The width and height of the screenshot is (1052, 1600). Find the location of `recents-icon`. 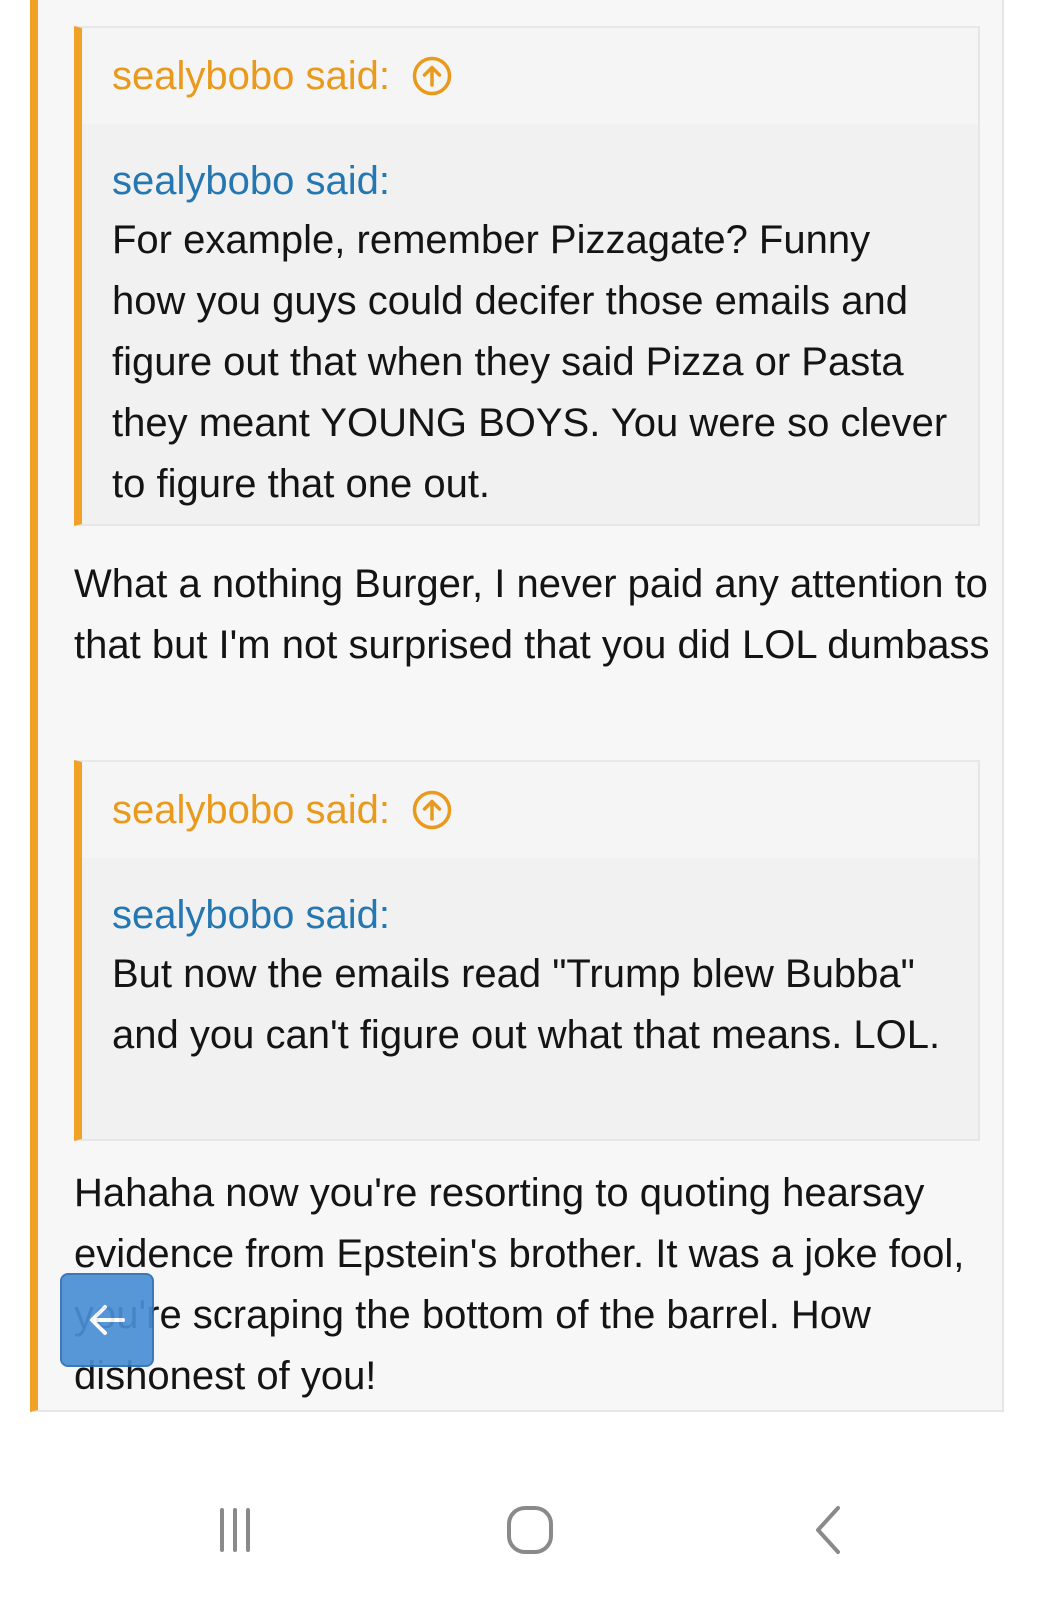

recents-icon is located at coordinates (235, 1530).